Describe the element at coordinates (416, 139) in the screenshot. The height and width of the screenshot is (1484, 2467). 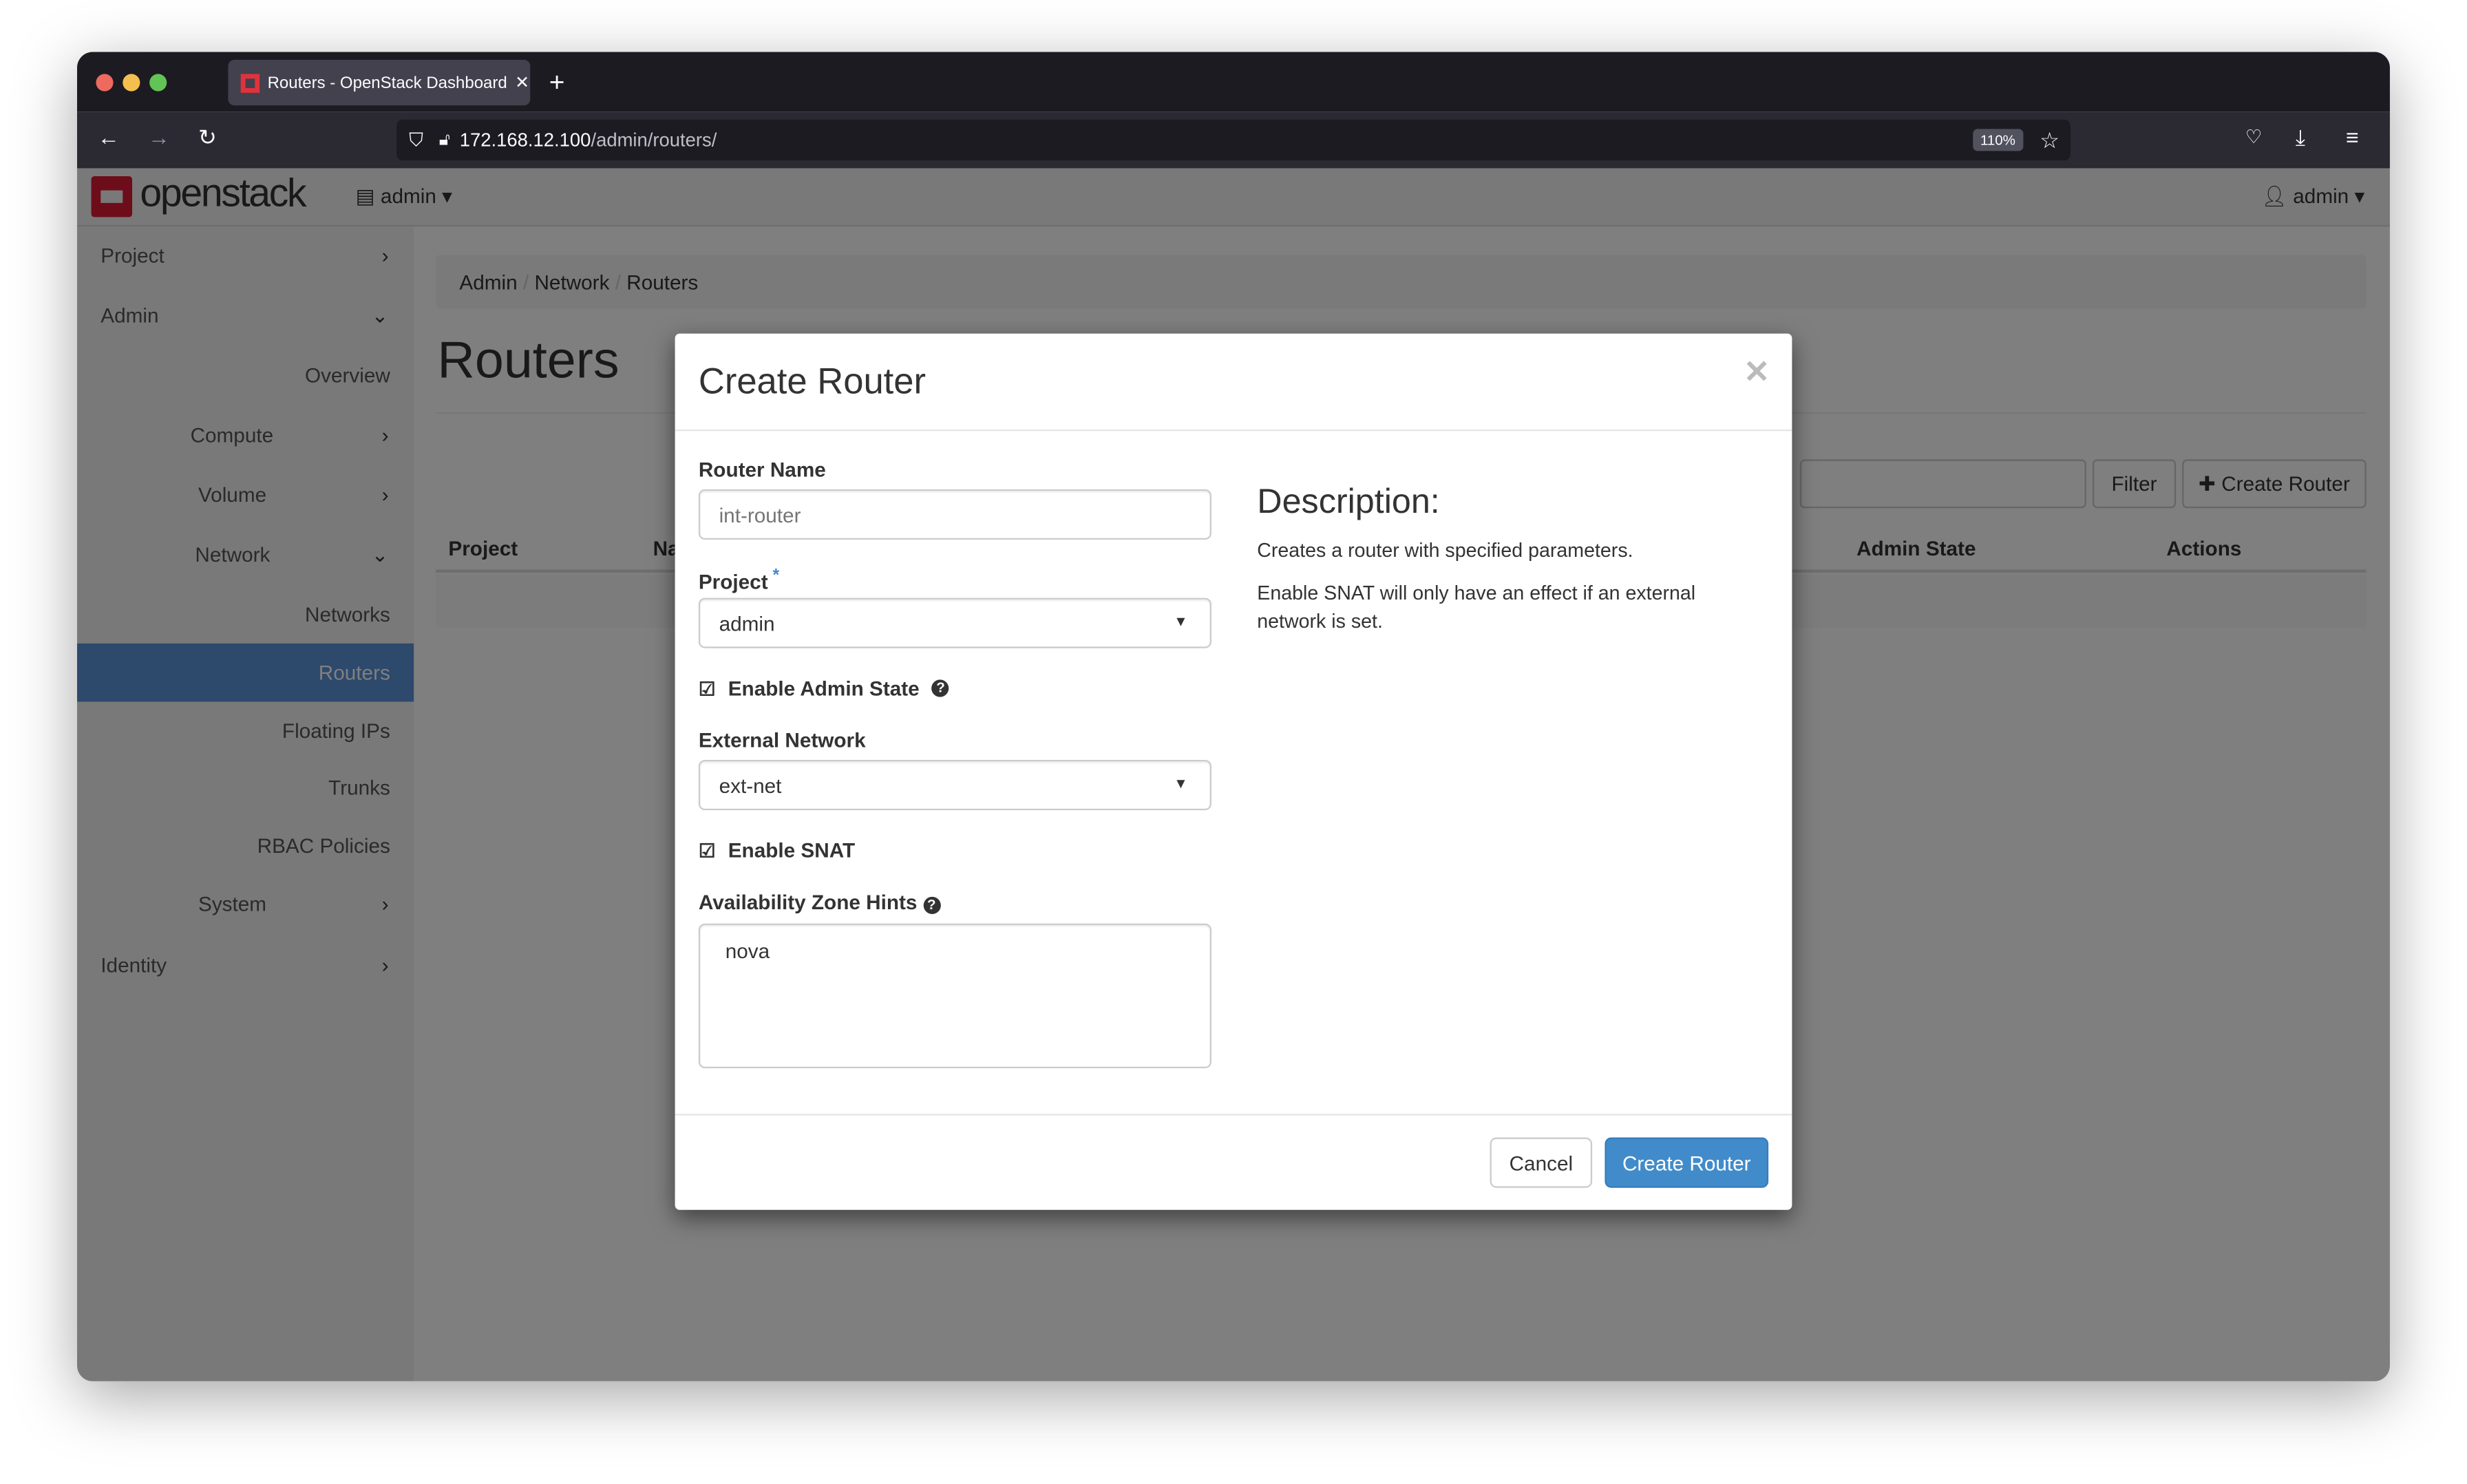
I see `shield-icon: ⛉` at that location.